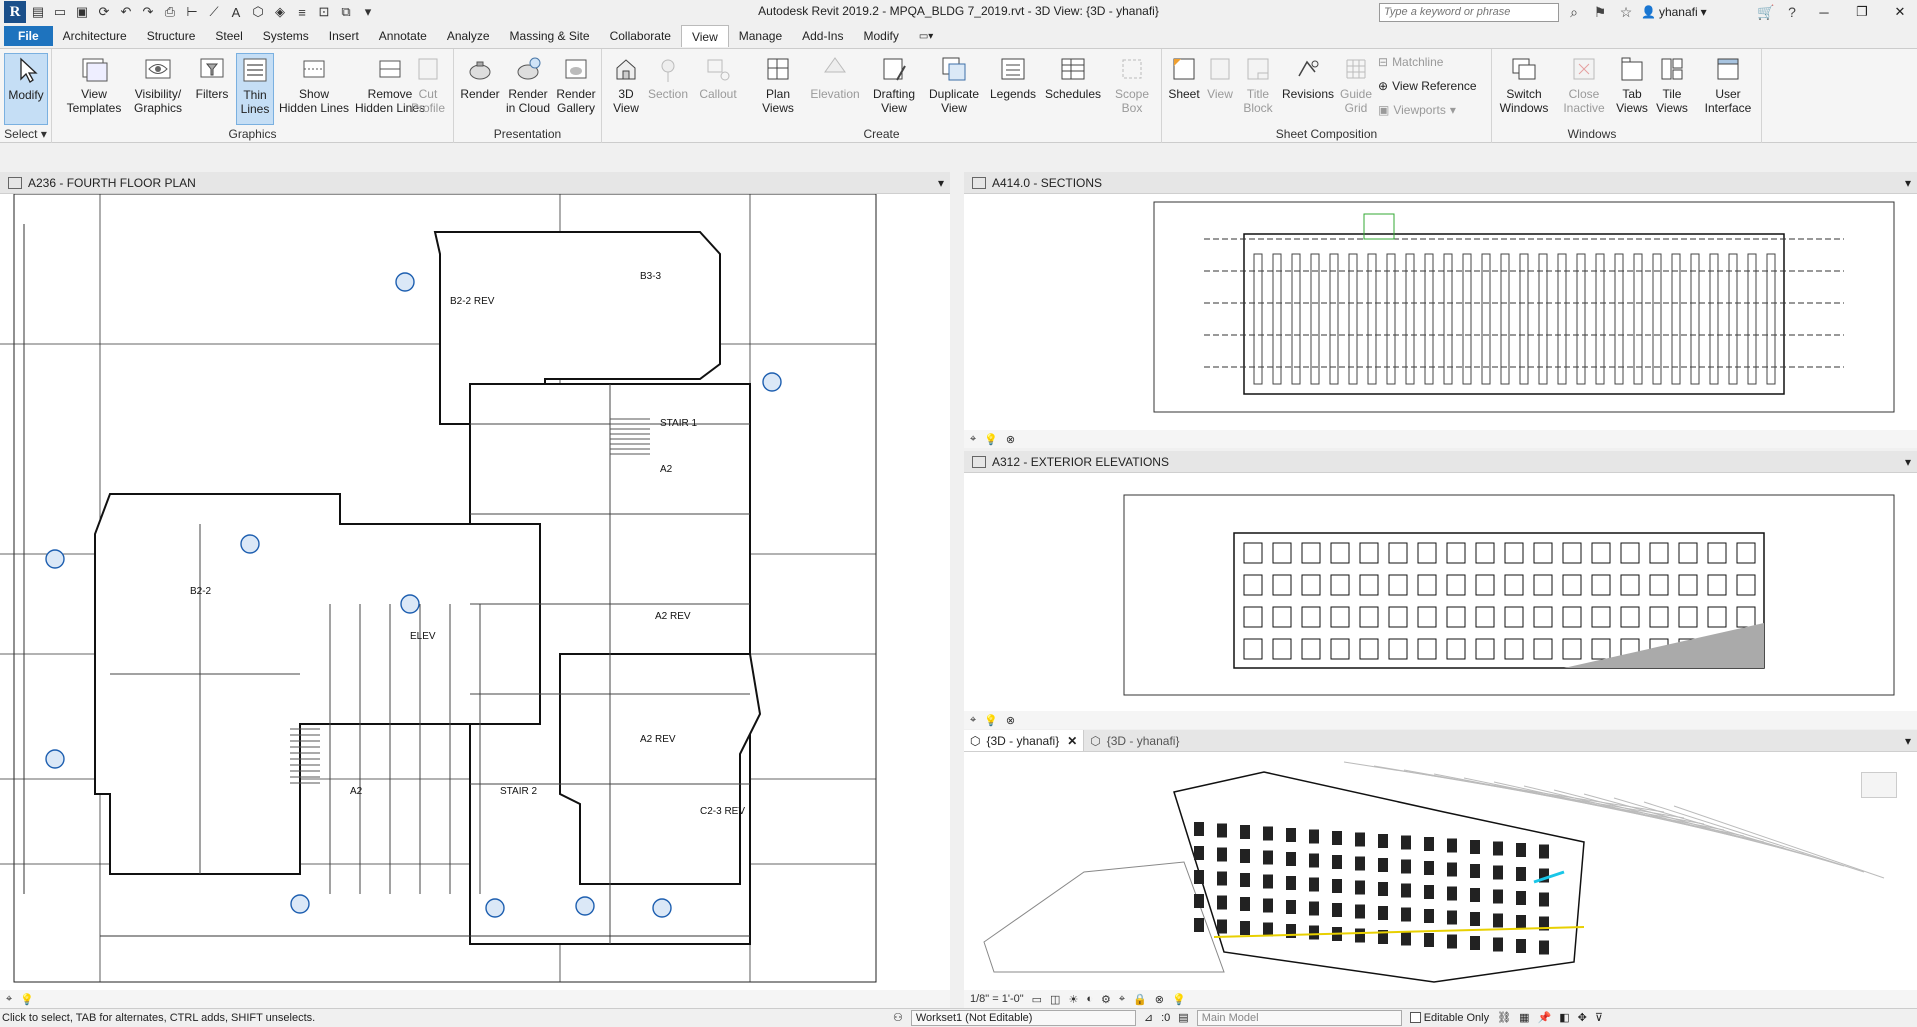 The width and height of the screenshot is (1917, 1027). I want to click on visibility-graphics-button: Visibility/ Graphics, so click(158, 84).